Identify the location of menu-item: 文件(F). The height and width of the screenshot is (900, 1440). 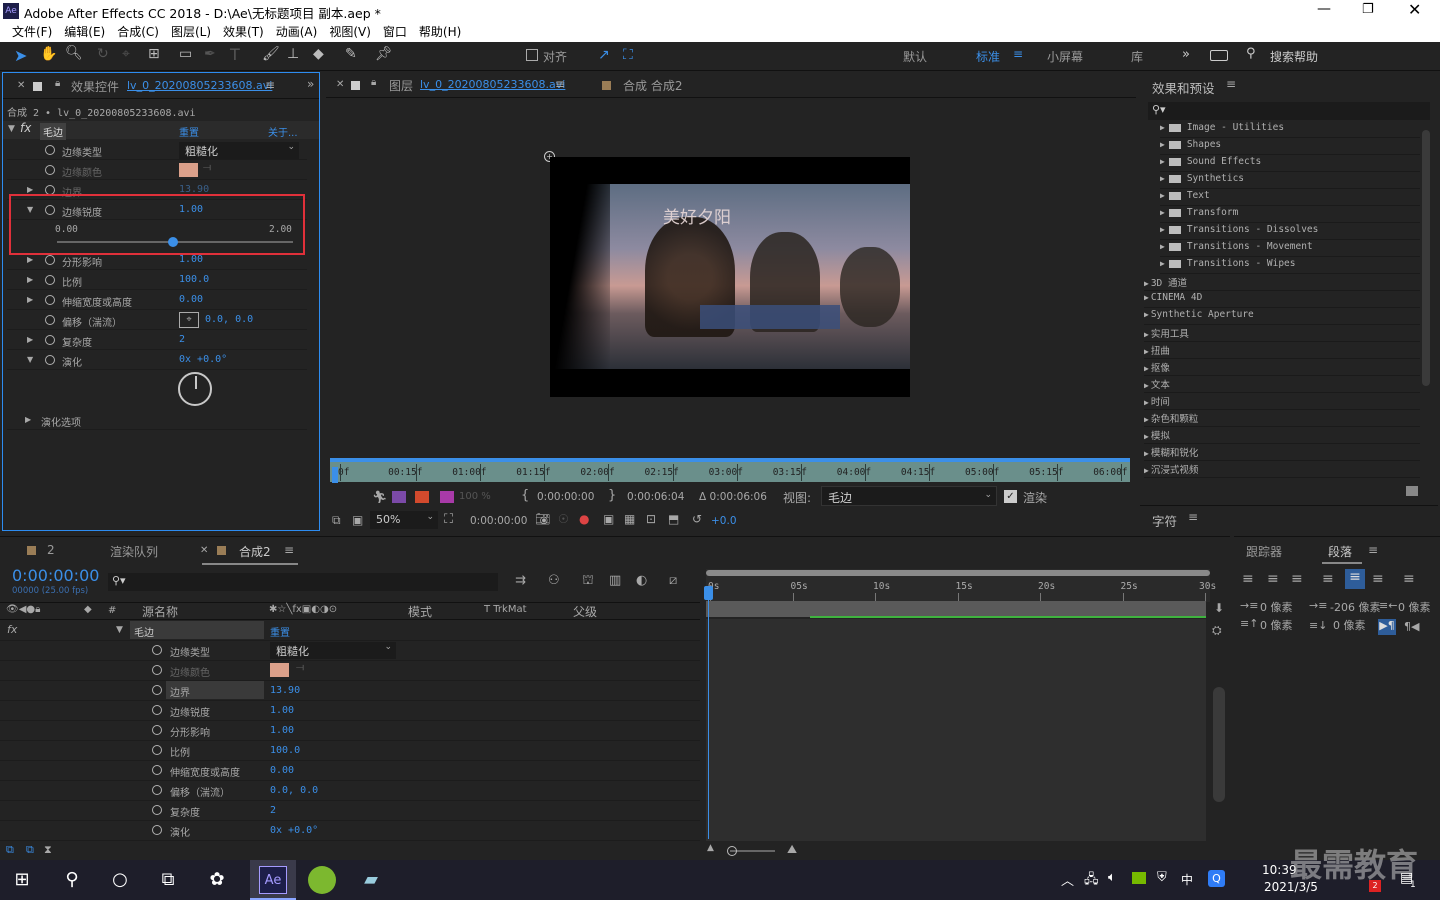
(32, 32).